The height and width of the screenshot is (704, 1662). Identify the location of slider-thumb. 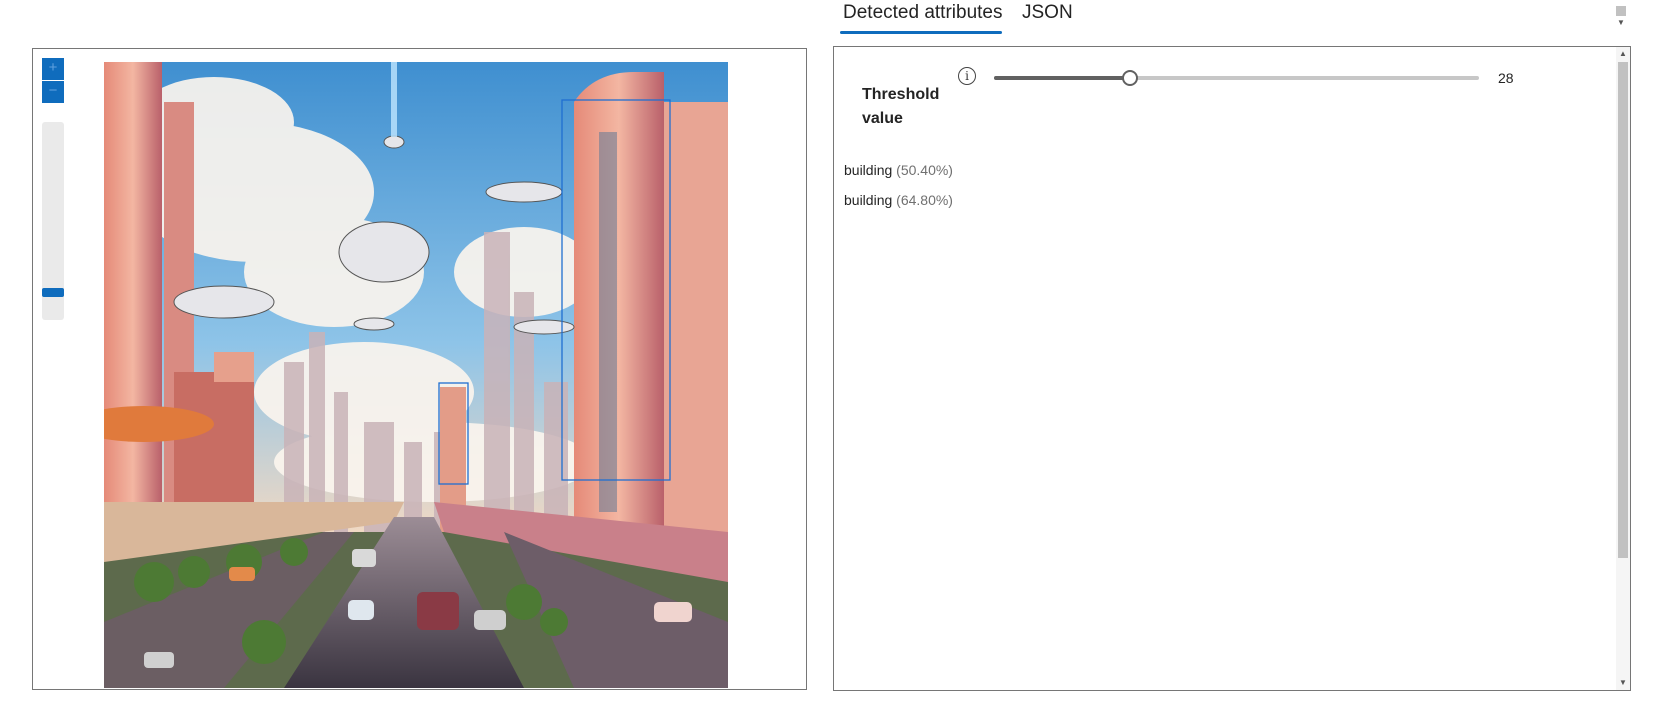
(1129, 78).